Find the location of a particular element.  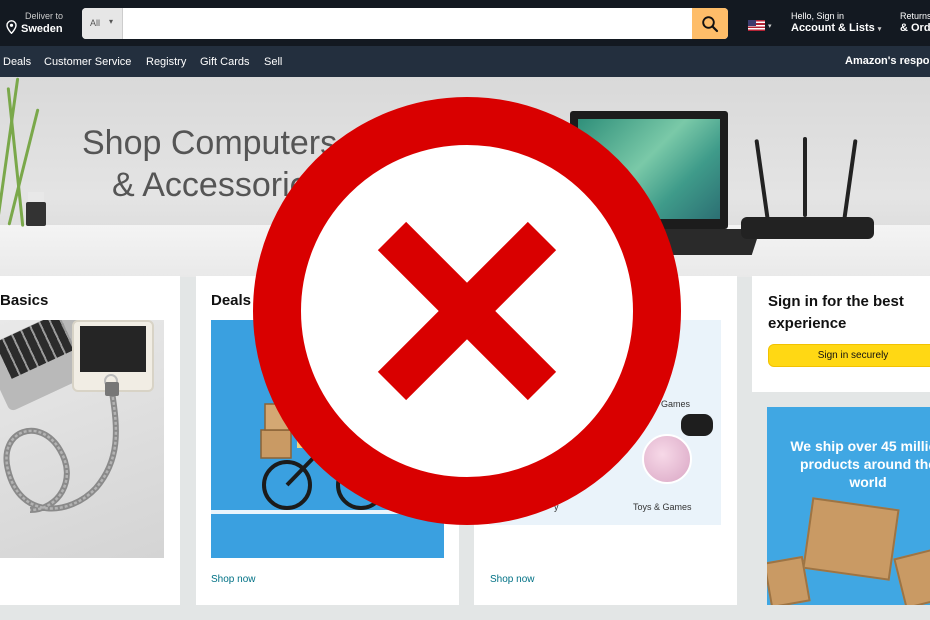

returns-and-orders-link: Returns & Orders is located at coordinates (915, 22).